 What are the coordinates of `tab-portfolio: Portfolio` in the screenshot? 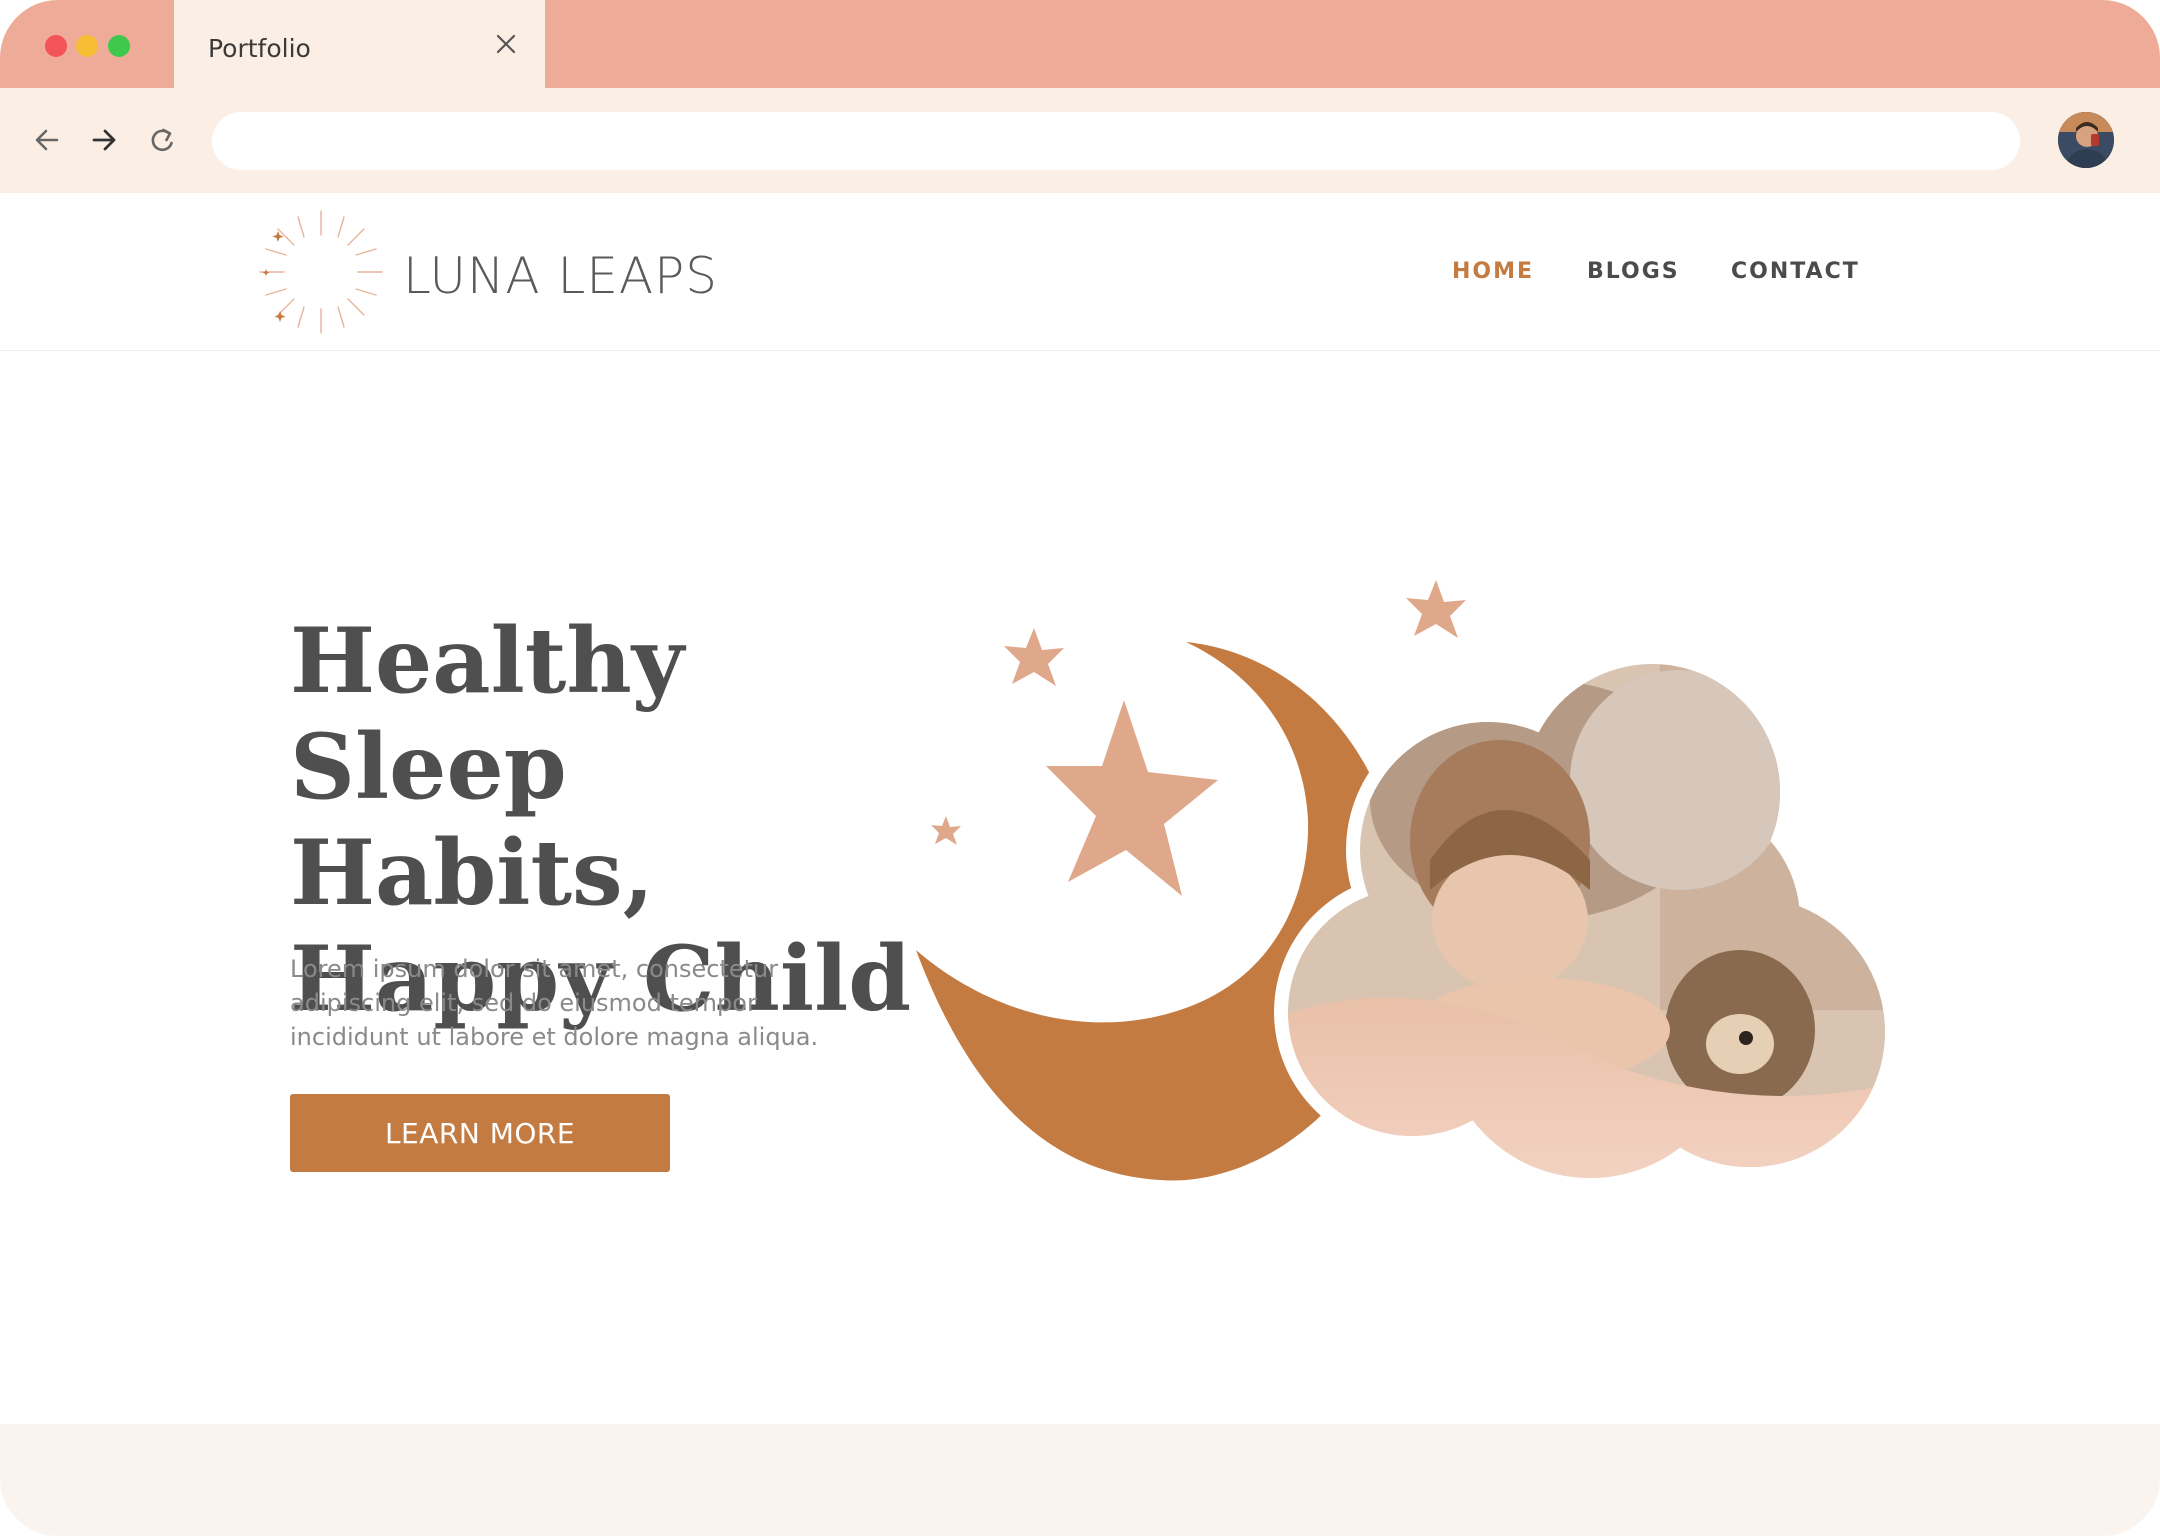 It's located at (359, 44).